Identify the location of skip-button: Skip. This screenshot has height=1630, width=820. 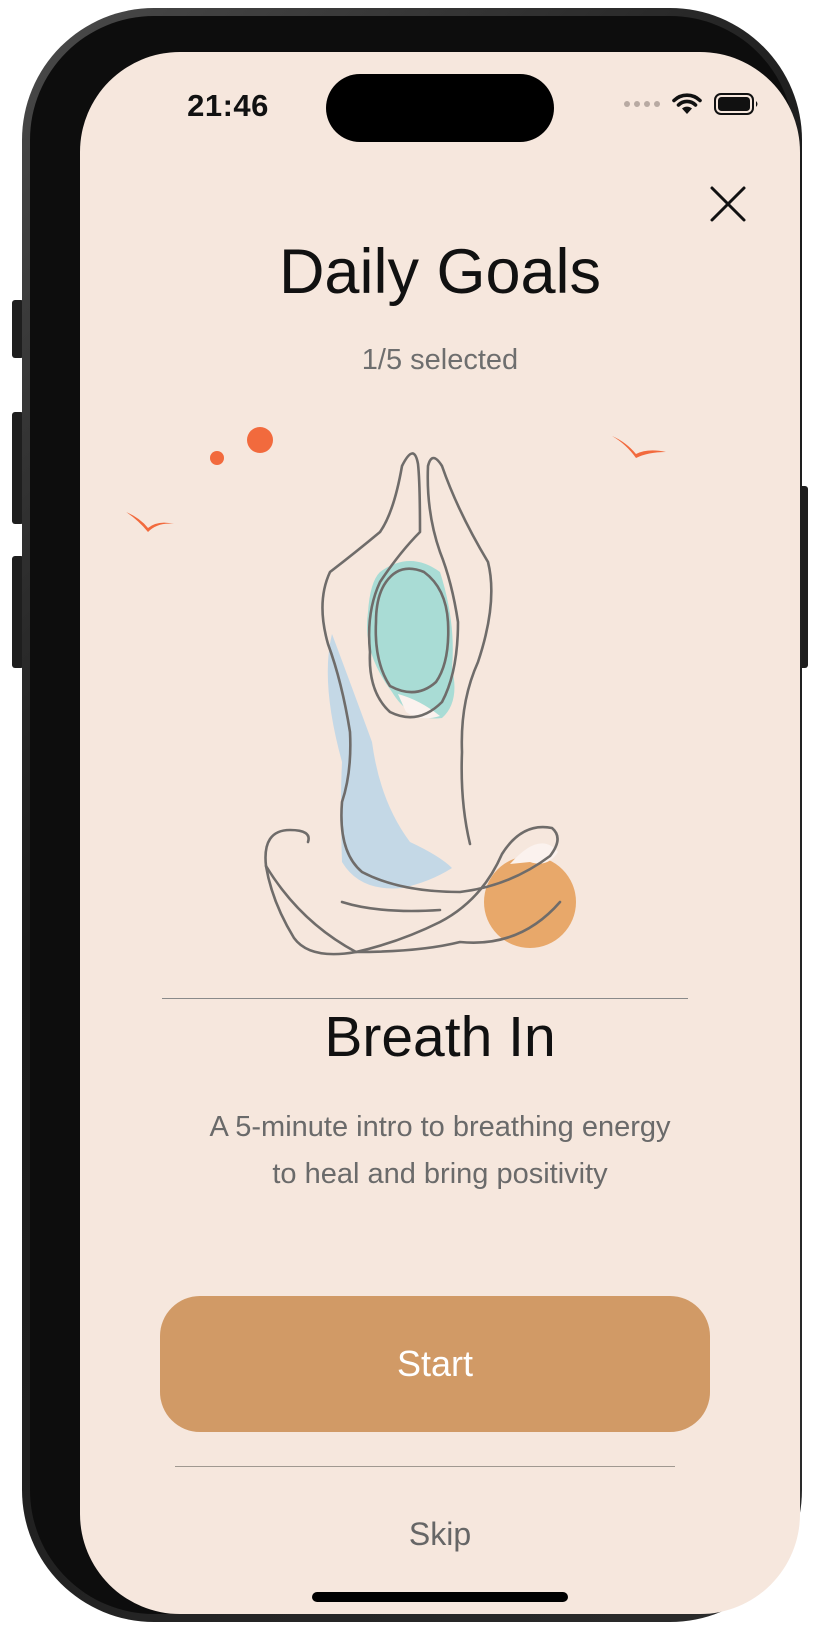
(440, 1534).